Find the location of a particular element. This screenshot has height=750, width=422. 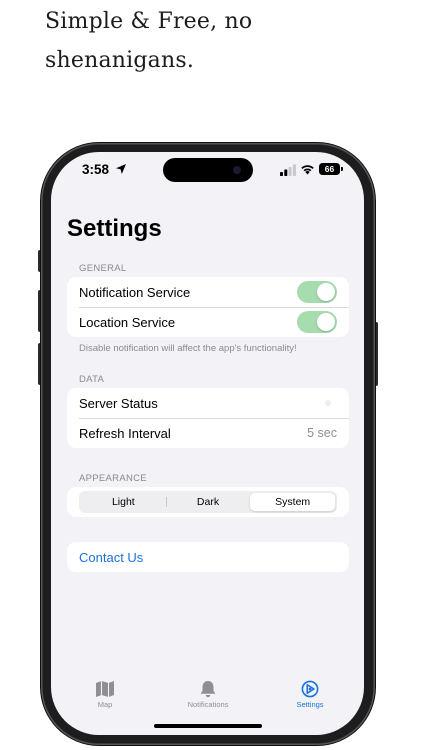

dynamic-island is located at coordinates (208, 170).